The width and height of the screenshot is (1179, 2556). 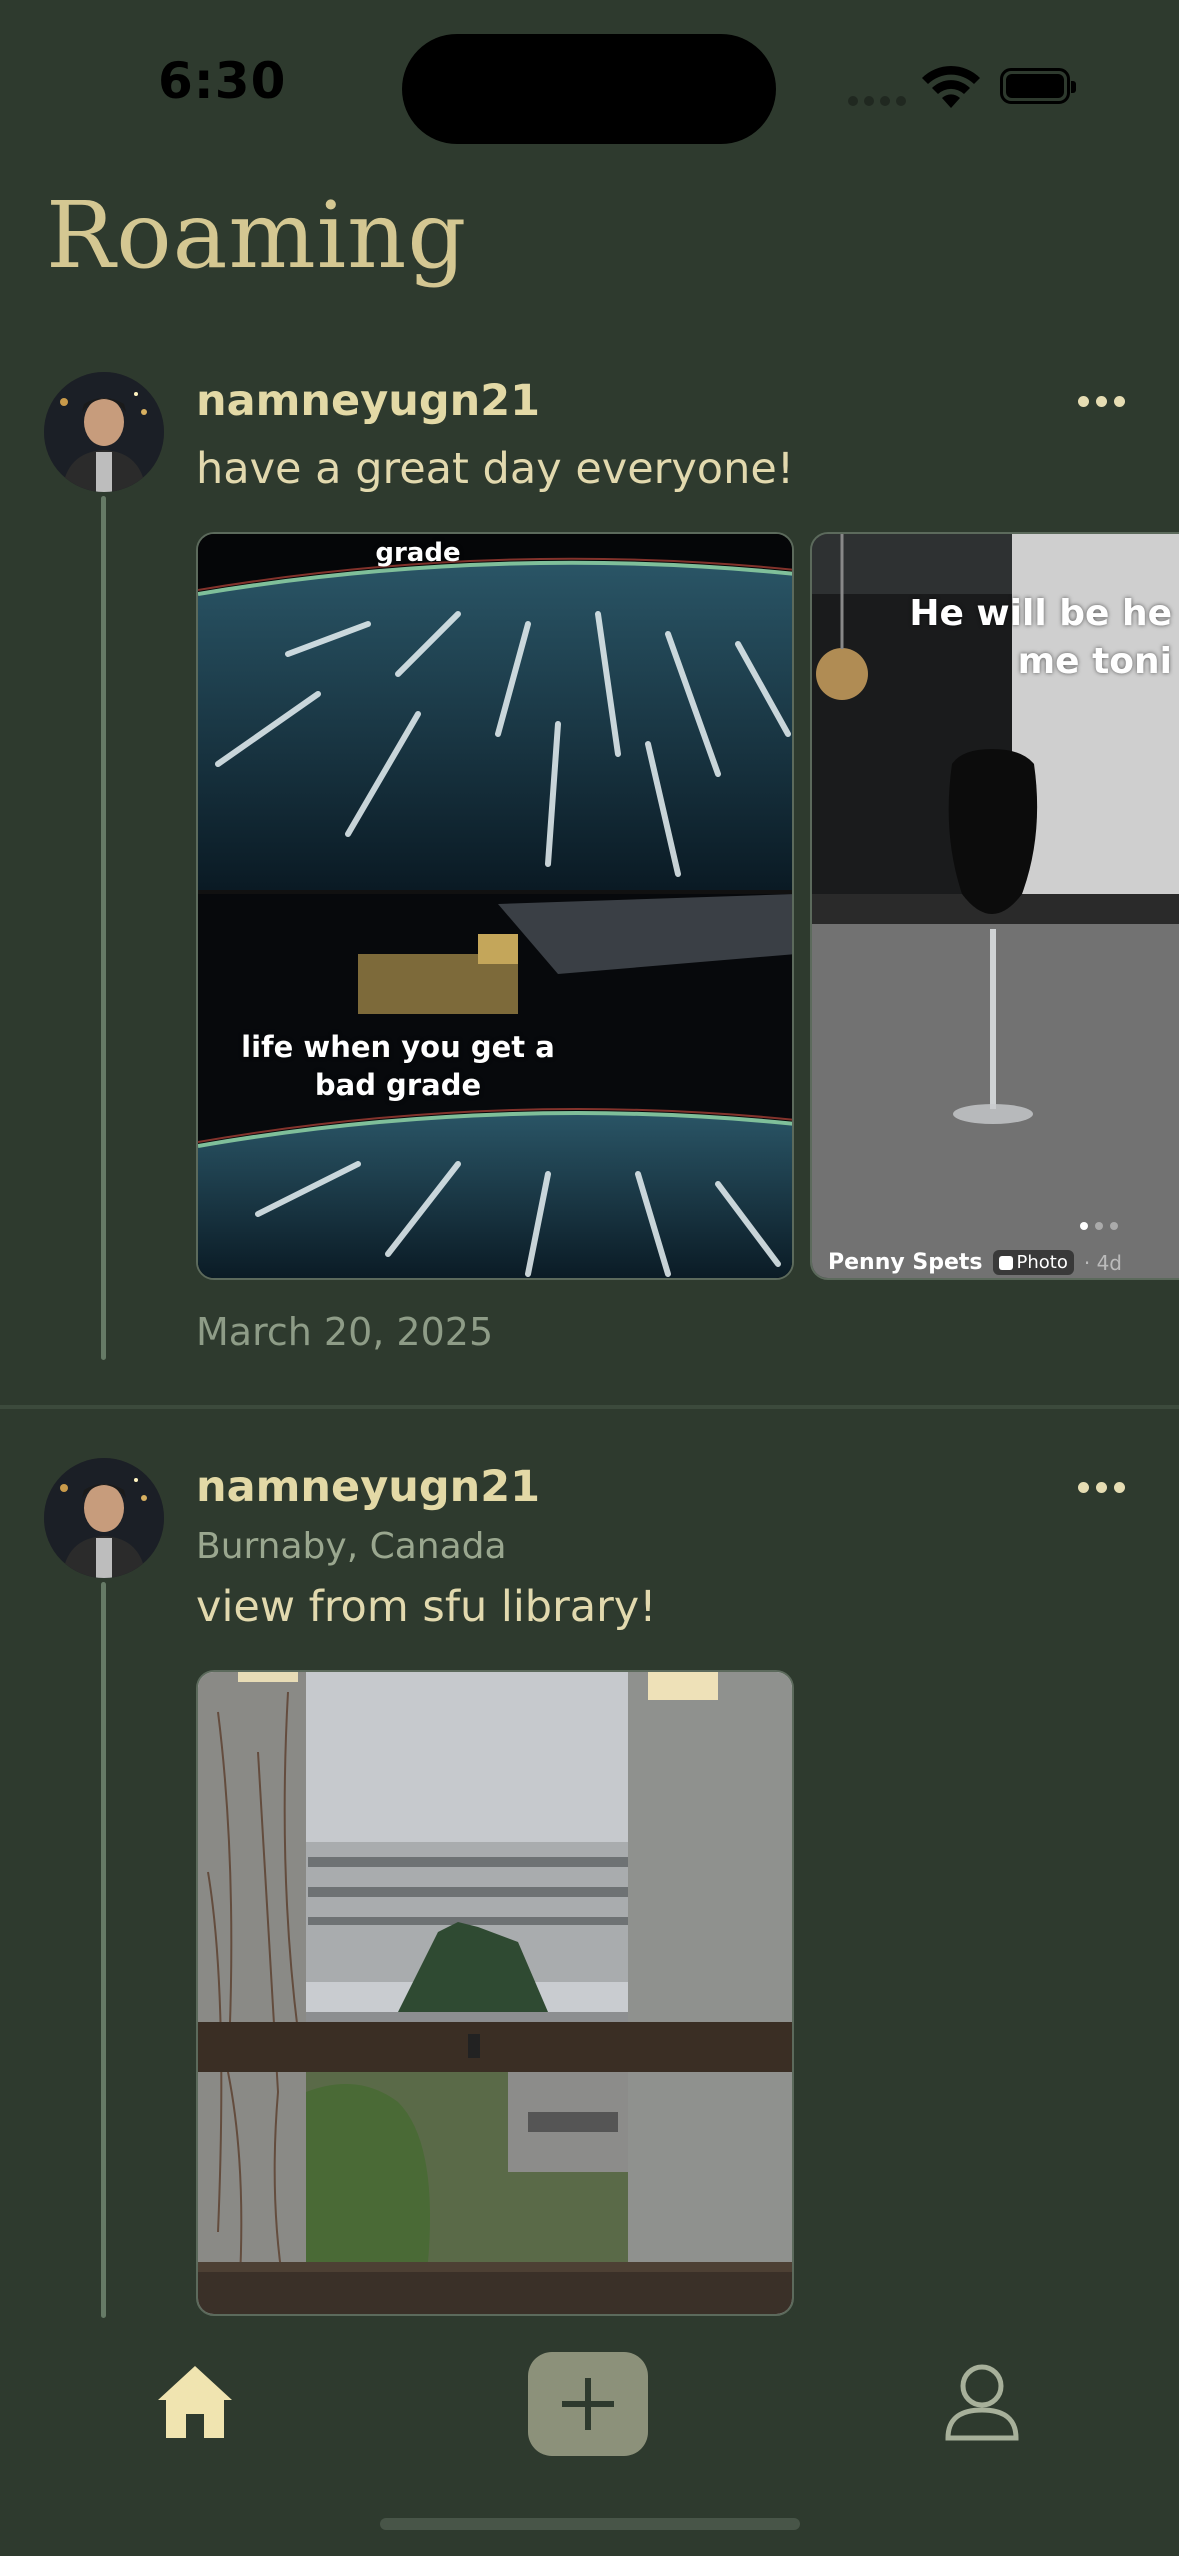 What do you see at coordinates (589, 1407) in the screenshot?
I see `post-divider` at bounding box center [589, 1407].